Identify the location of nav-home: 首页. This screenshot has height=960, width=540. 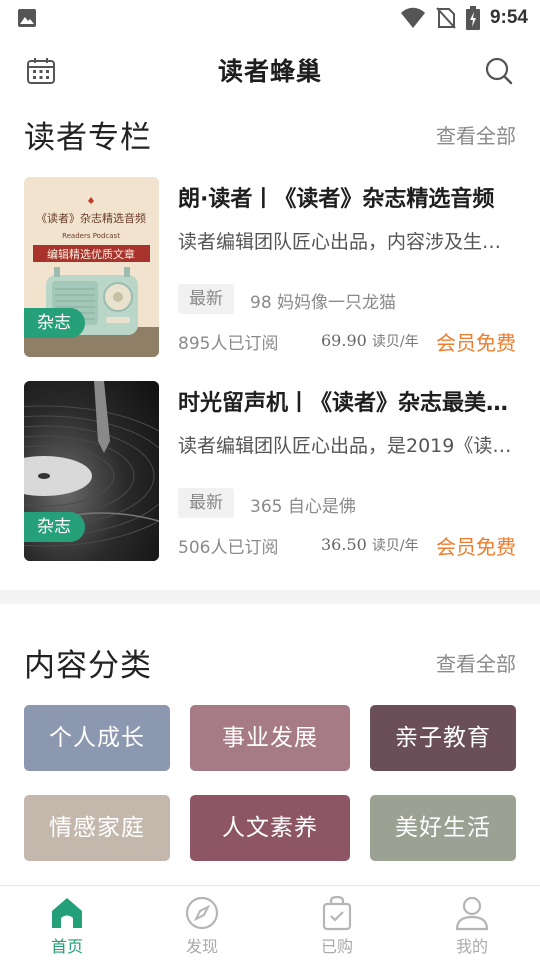
(67, 923).